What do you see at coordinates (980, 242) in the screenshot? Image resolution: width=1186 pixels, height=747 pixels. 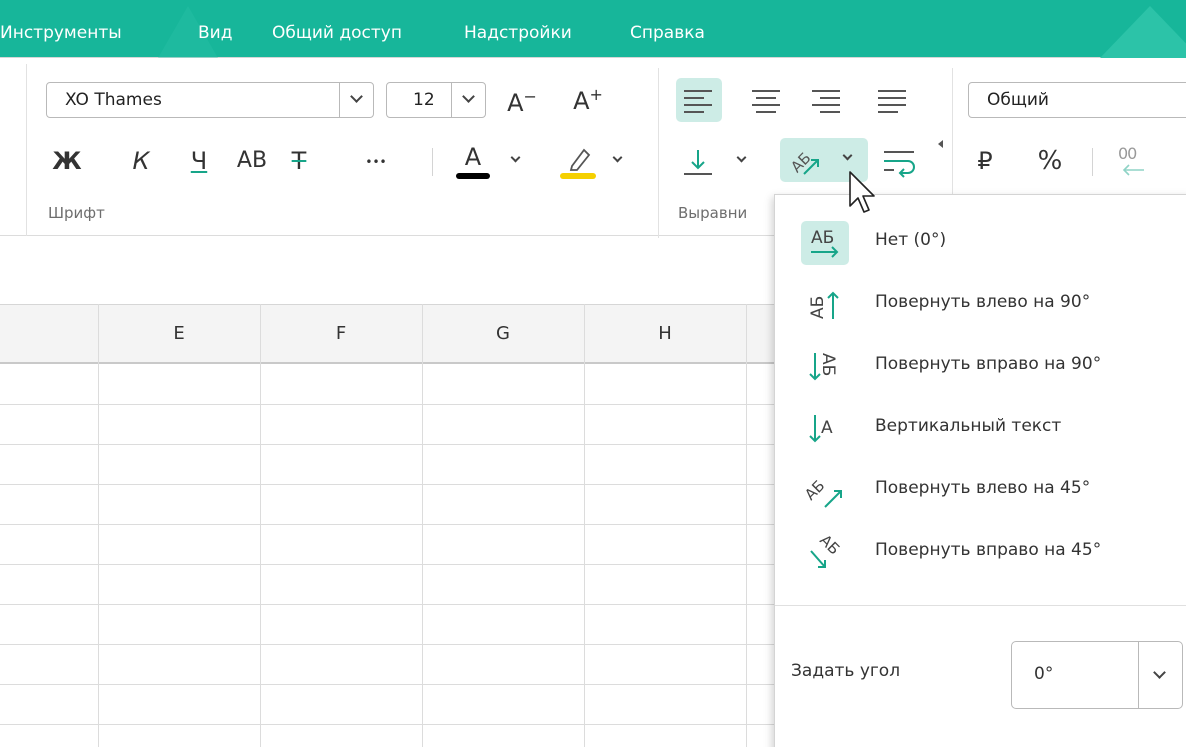 I see `menu-item-no-rotation: АБ Нет (0°)` at bounding box center [980, 242].